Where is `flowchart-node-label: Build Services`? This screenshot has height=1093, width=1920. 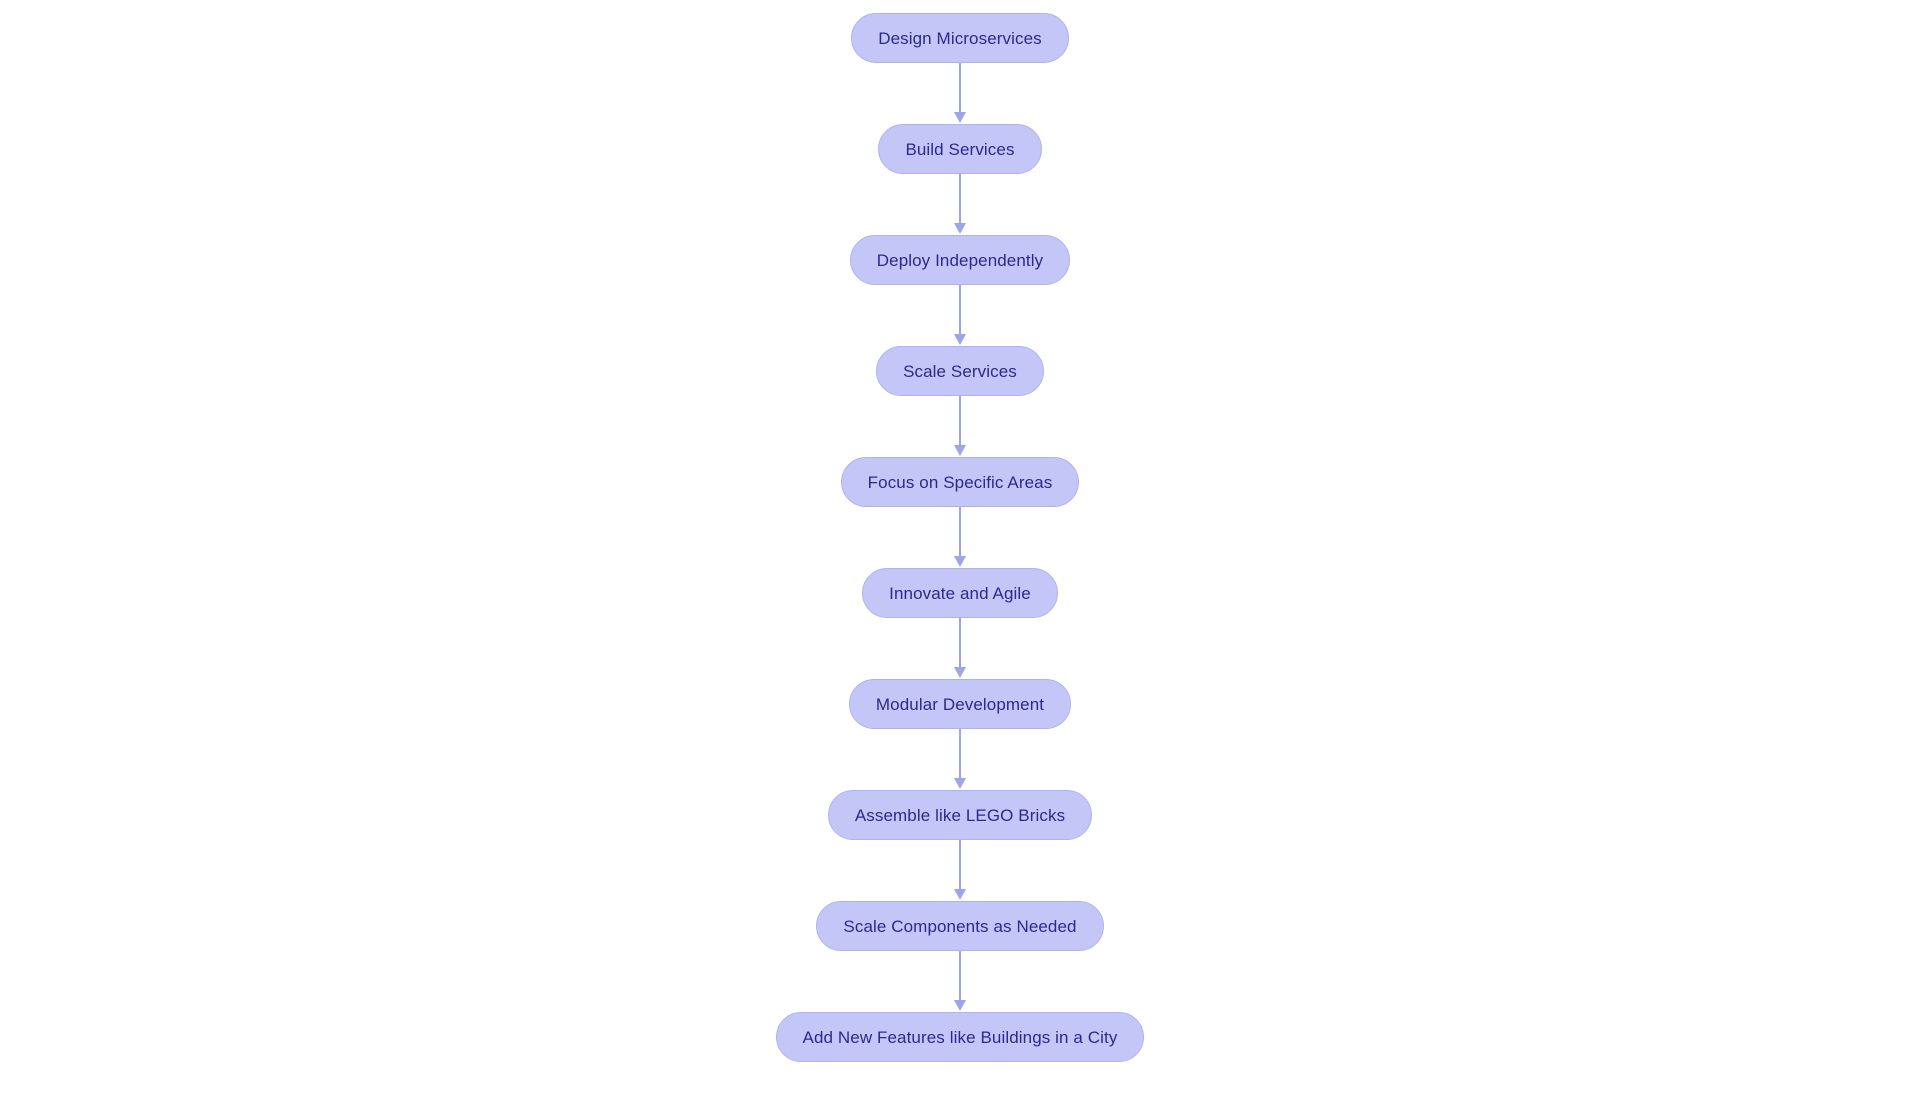
flowchart-node-label: Build Services is located at coordinates (960, 149).